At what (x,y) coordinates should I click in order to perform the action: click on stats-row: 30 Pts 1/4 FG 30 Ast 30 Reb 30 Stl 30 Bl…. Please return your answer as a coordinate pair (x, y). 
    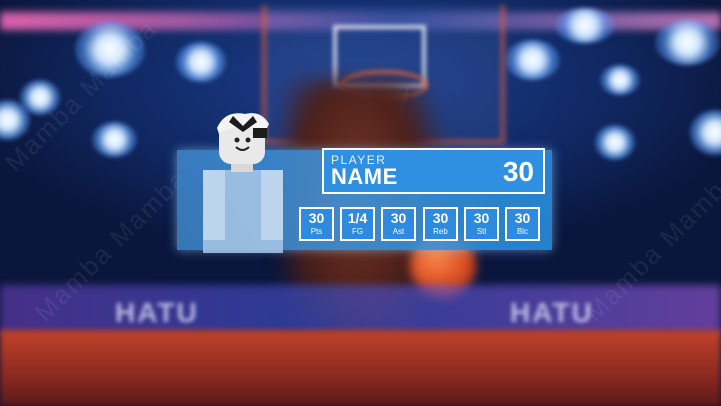
    Looking at the image, I should click on (424, 225).